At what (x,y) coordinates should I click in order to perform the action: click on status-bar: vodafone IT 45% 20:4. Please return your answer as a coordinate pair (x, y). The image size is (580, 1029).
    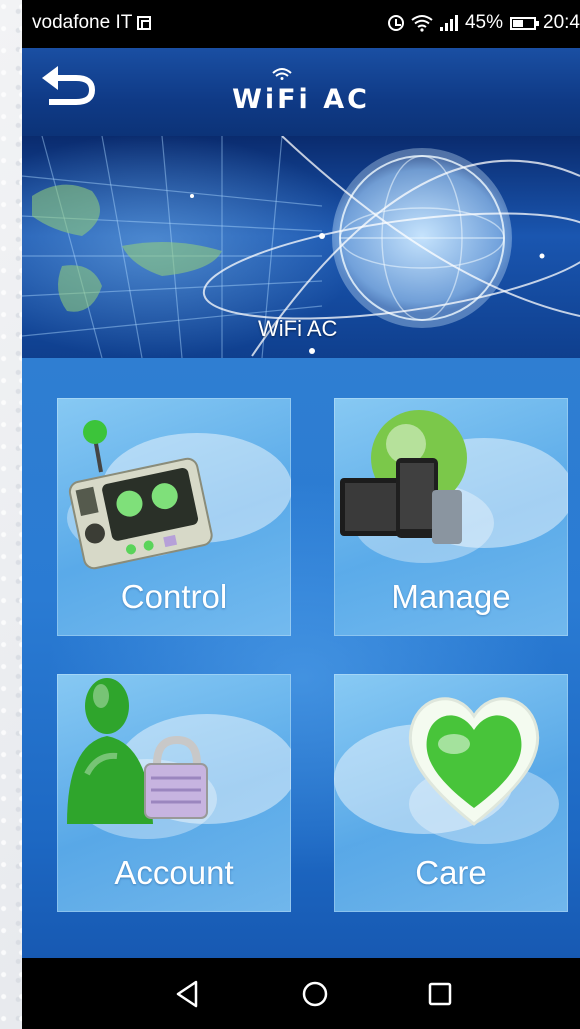
    Looking at the image, I should click on (301, 24).